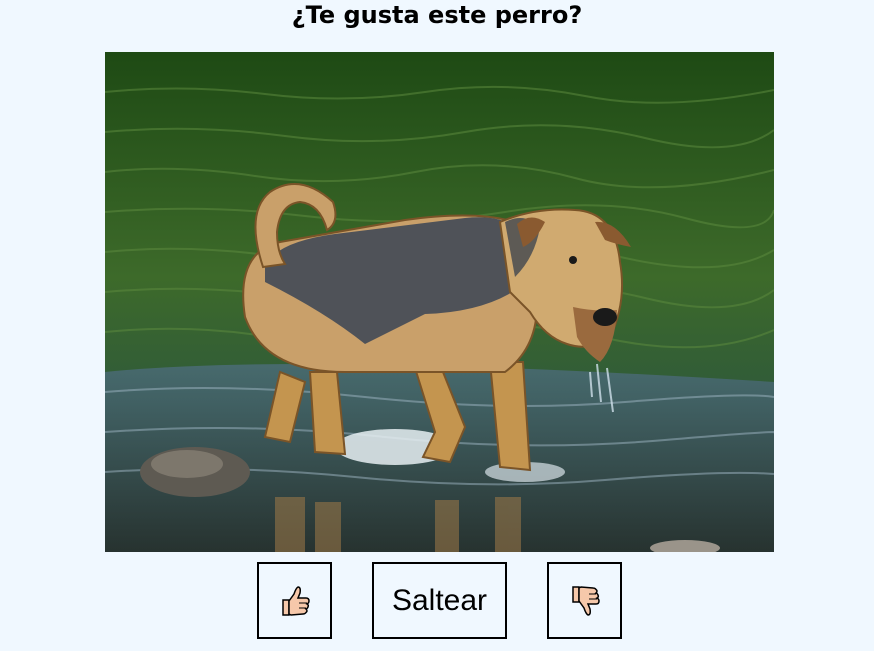  I want to click on skip-button-label: Saltear, so click(439, 600).